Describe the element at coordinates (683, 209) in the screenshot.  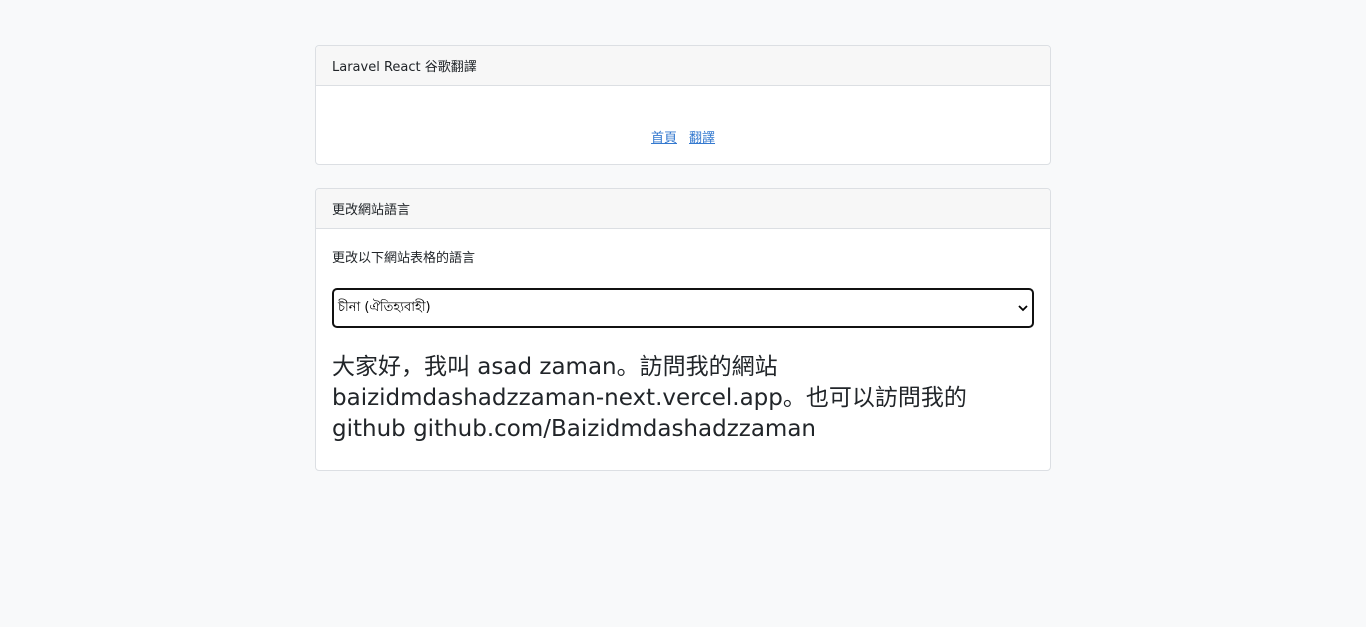
I see `language-card-title: 更改網站語言` at that location.